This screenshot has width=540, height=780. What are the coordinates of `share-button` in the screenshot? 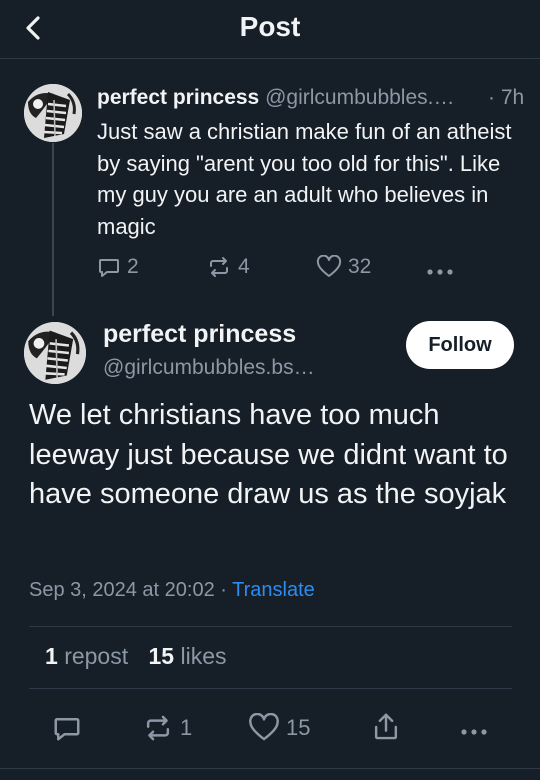 It's located at (386, 727).